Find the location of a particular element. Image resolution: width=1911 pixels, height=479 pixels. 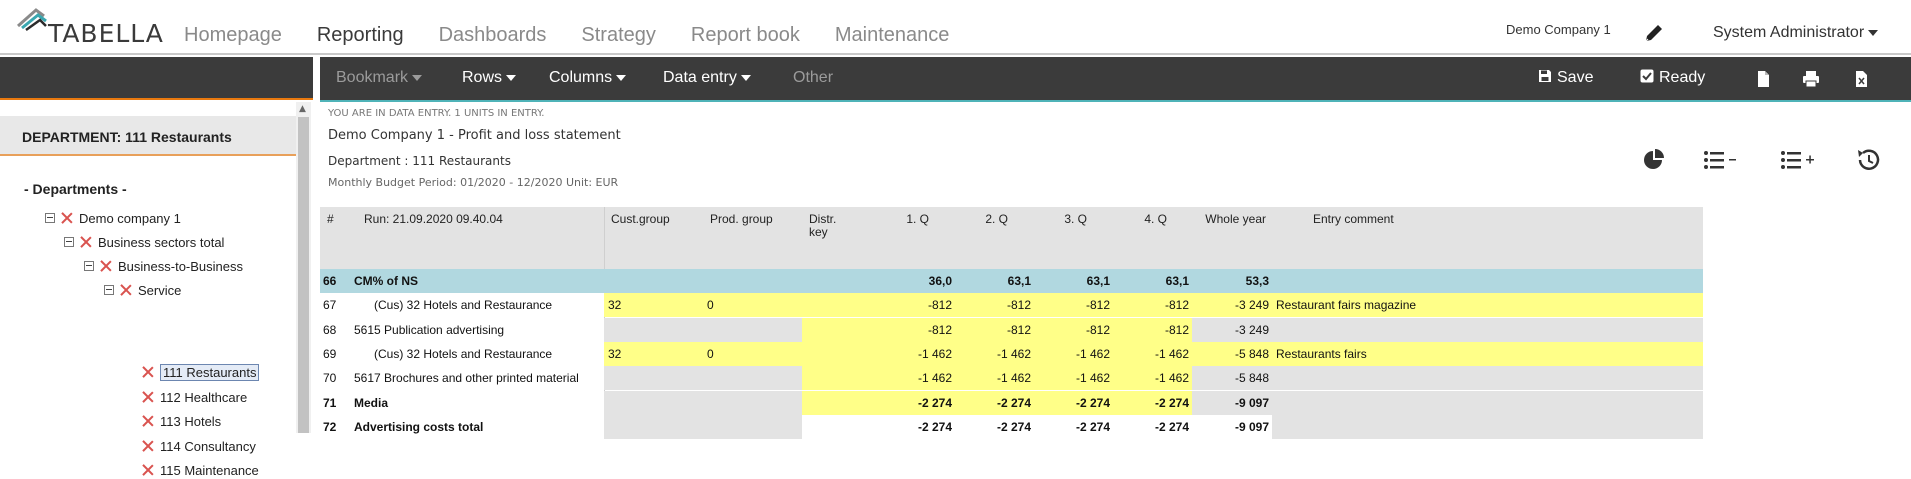

cell-q4: 63,1 is located at coordinates (1152, 281).